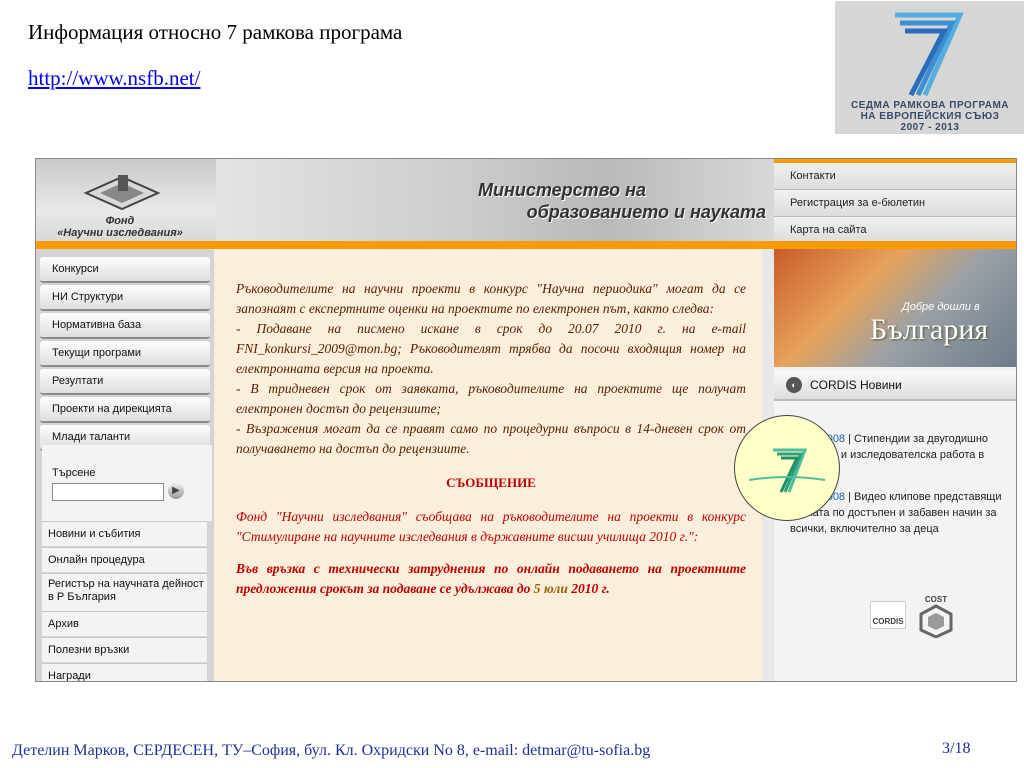 The width and height of the screenshot is (1024, 768). What do you see at coordinates (125, 326) in the screenshot?
I see `nav-item-regulations: Нормативна база` at bounding box center [125, 326].